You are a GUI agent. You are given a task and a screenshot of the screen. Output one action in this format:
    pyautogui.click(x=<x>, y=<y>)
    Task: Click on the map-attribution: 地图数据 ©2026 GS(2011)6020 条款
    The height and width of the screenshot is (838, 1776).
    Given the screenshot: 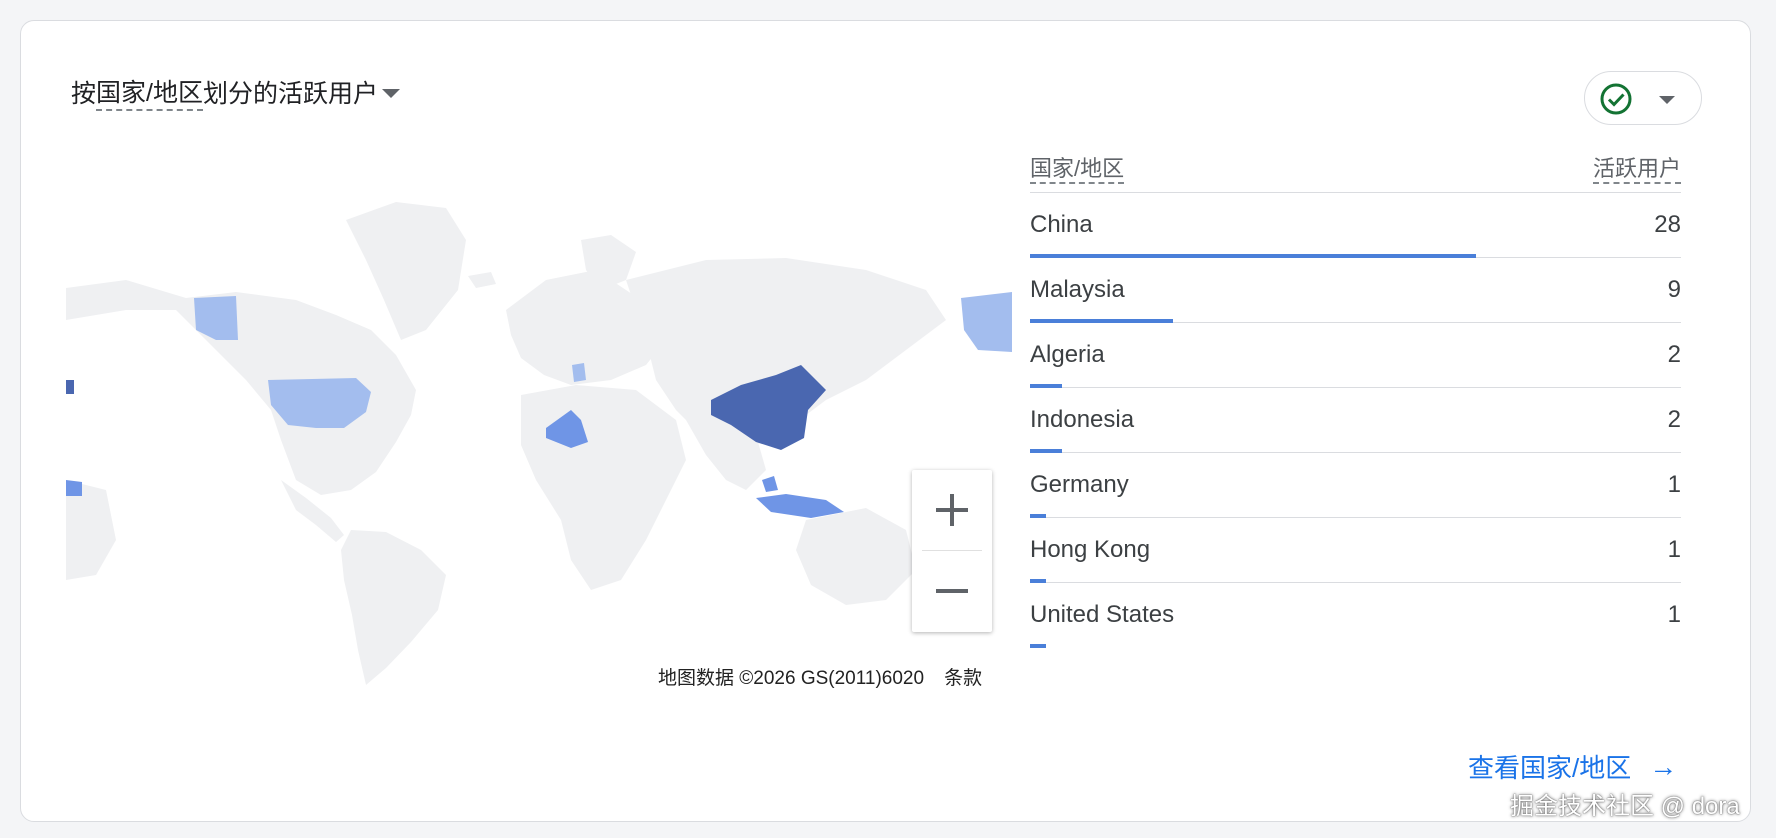 What is the action you would take?
    pyautogui.click(x=820, y=679)
    